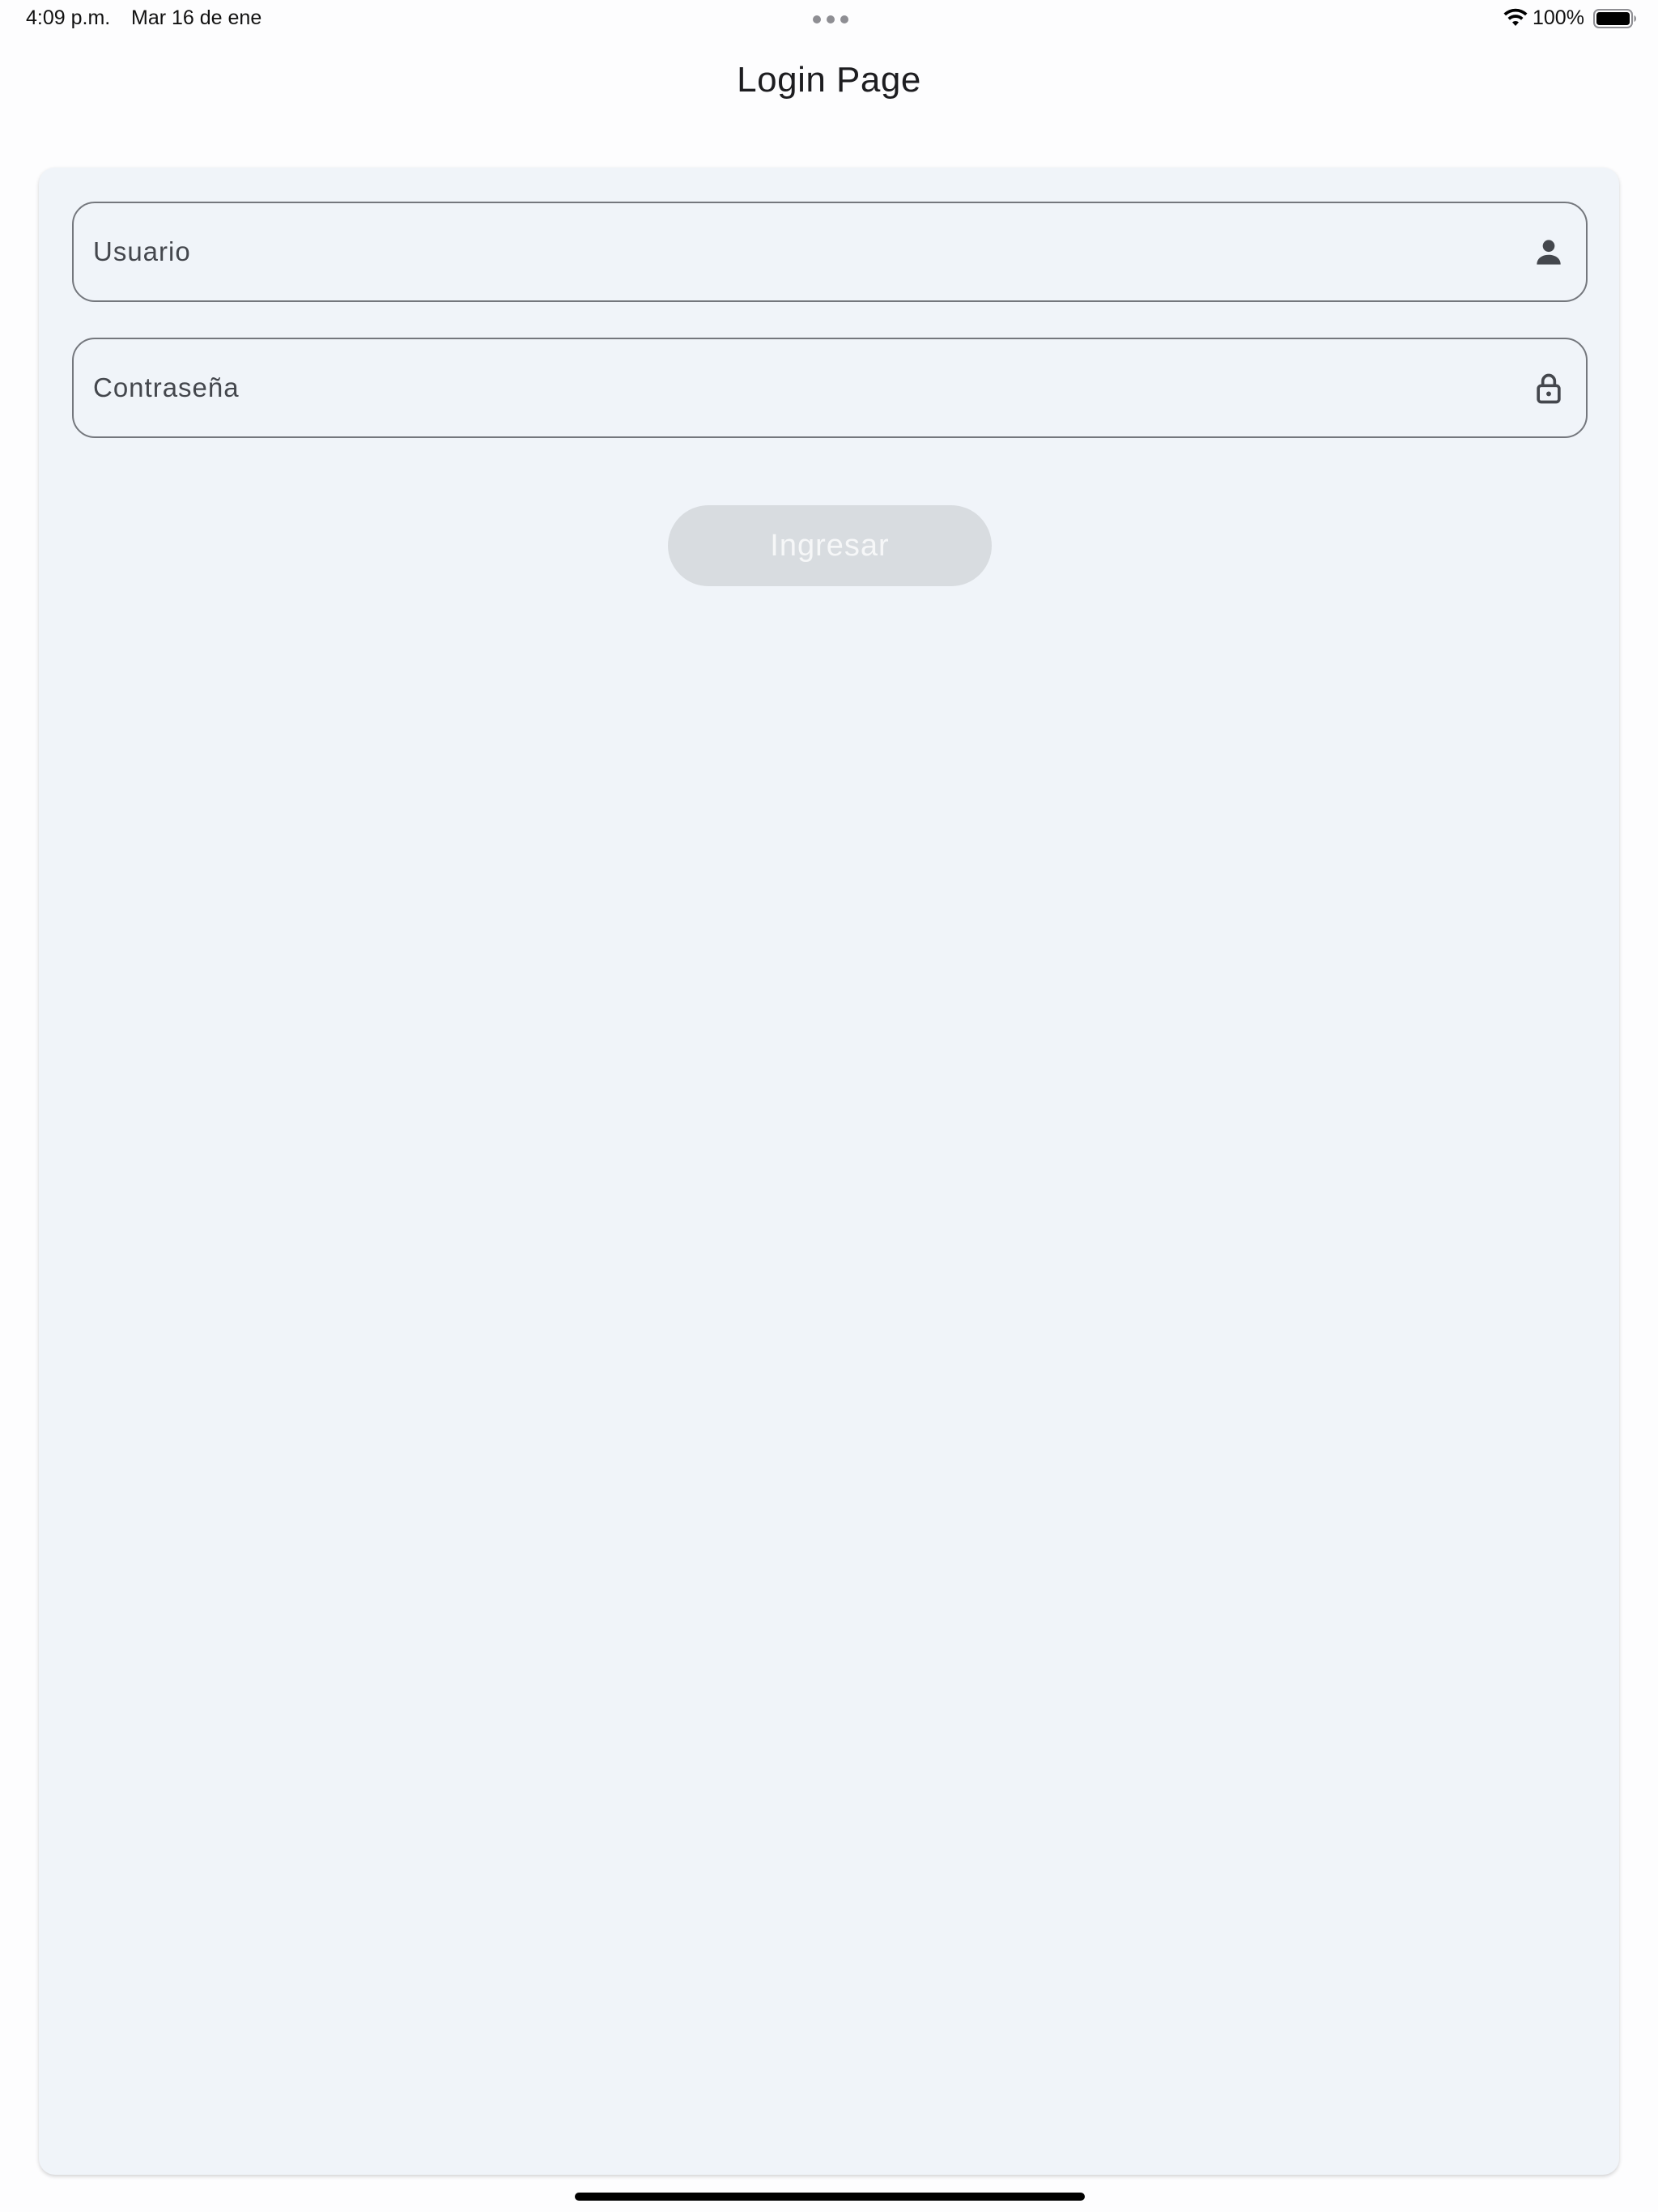 The width and height of the screenshot is (1658, 2212). Describe the element at coordinates (1549, 389) in the screenshot. I see `lock-icon` at that location.